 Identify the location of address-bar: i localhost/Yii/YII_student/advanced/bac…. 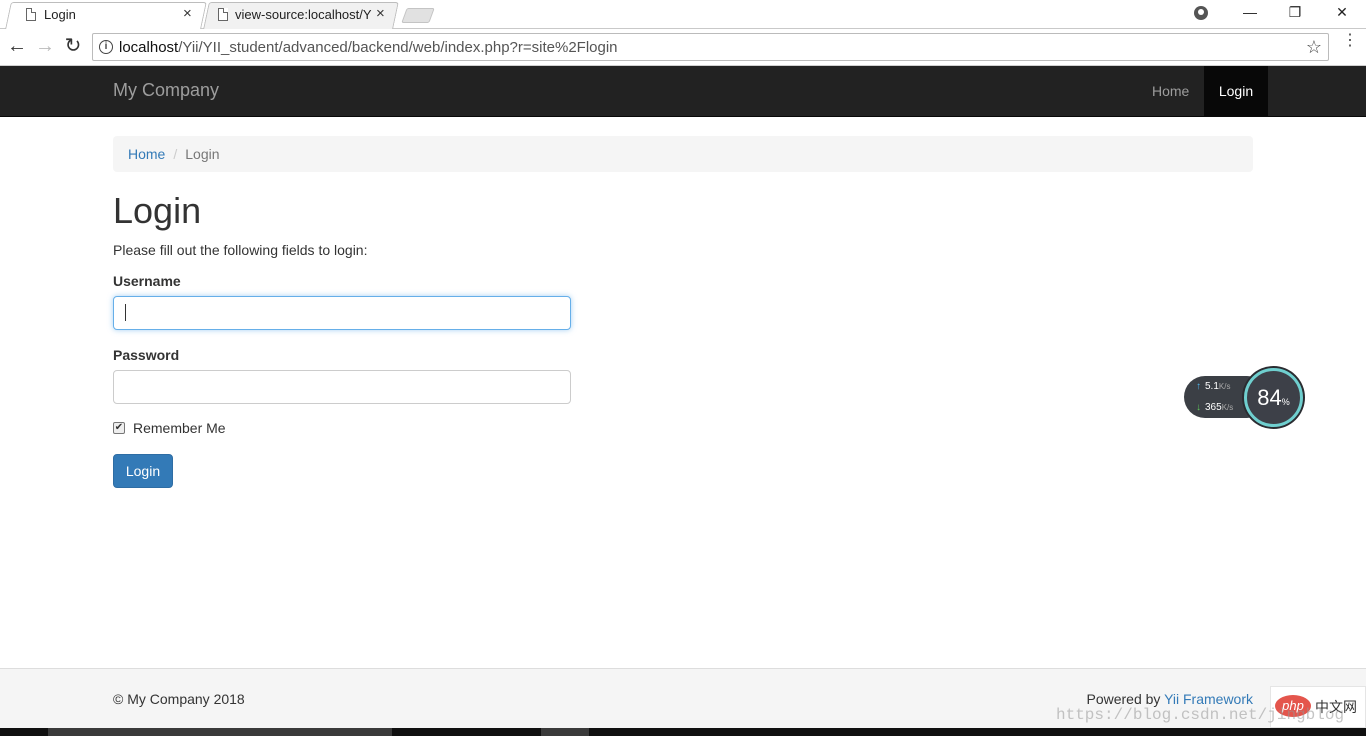
(710, 47).